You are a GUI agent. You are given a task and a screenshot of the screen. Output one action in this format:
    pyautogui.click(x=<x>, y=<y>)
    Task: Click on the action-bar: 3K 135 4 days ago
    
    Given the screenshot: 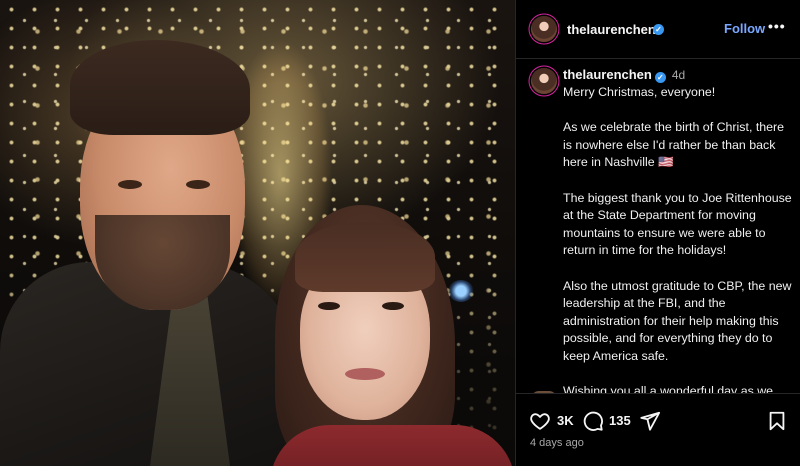 What is the action you would take?
    pyautogui.click(x=658, y=429)
    